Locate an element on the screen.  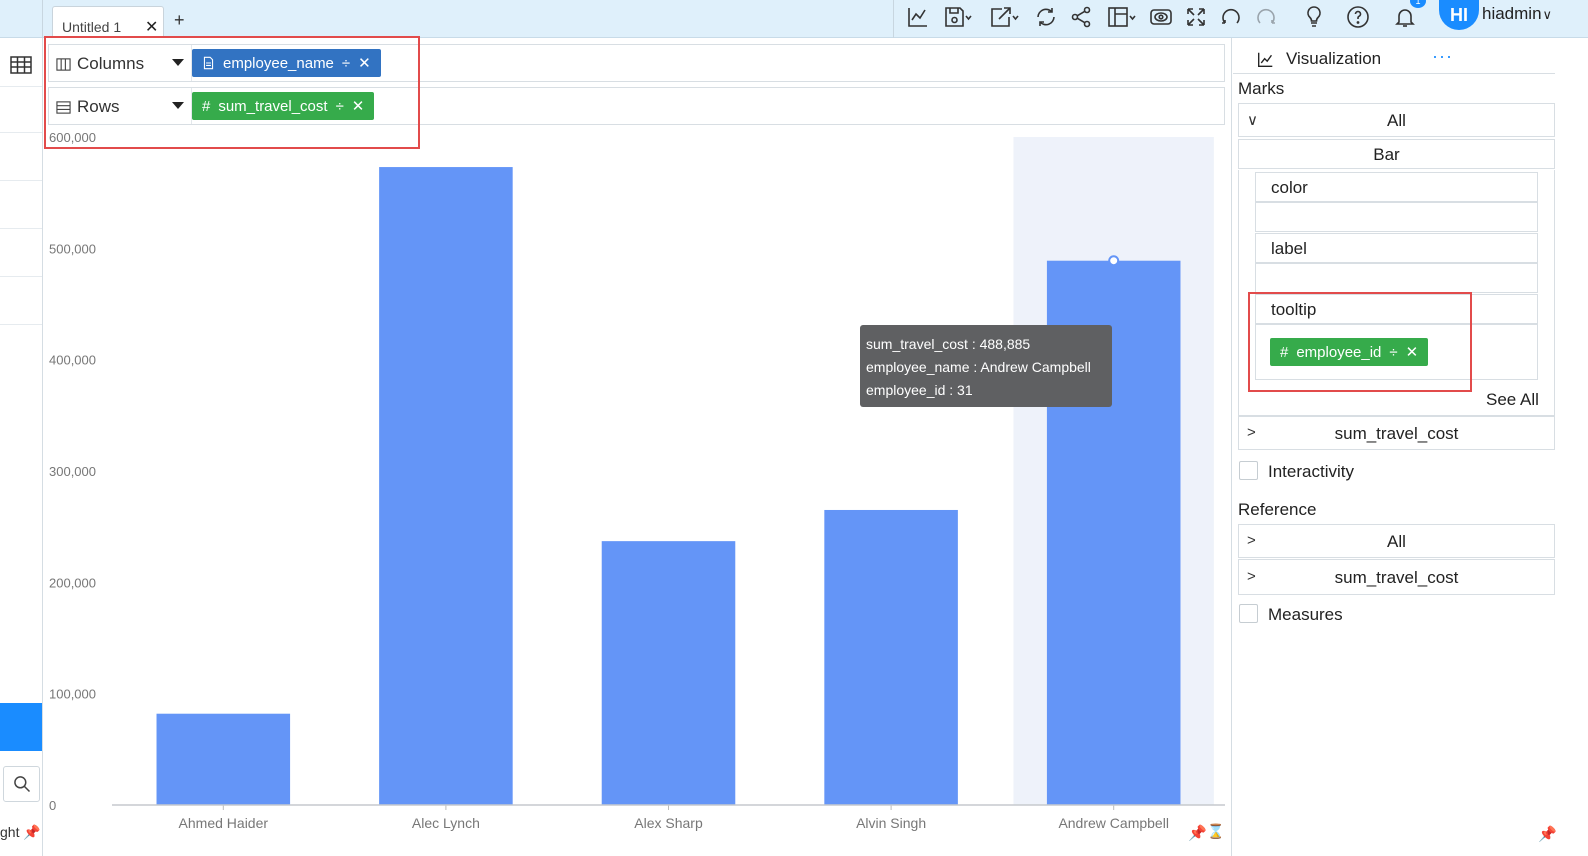
interactivity-label: Interactivity is located at coordinates (1311, 471).